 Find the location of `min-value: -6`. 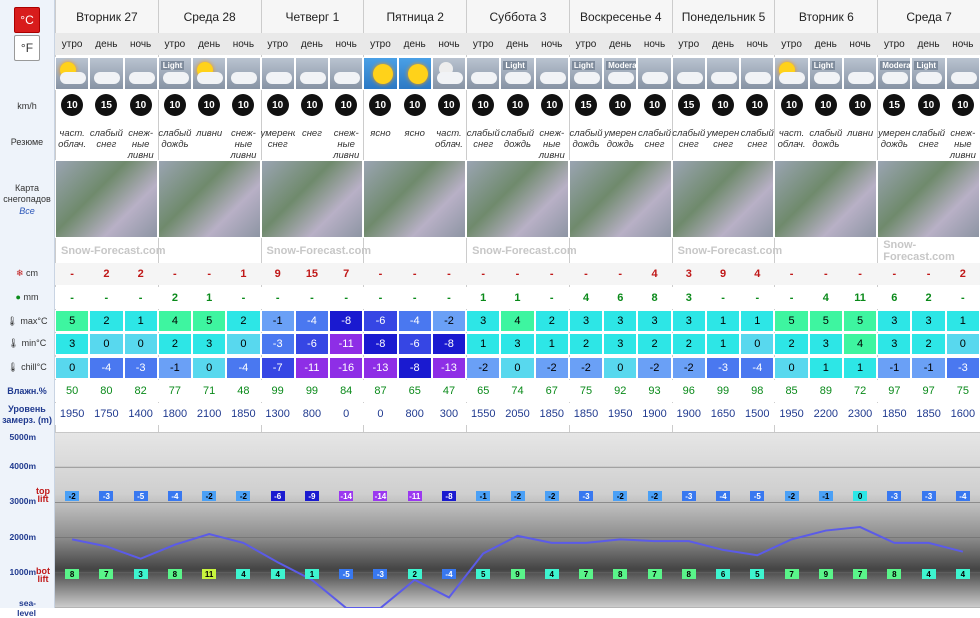

min-value: -6 is located at coordinates (312, 344).